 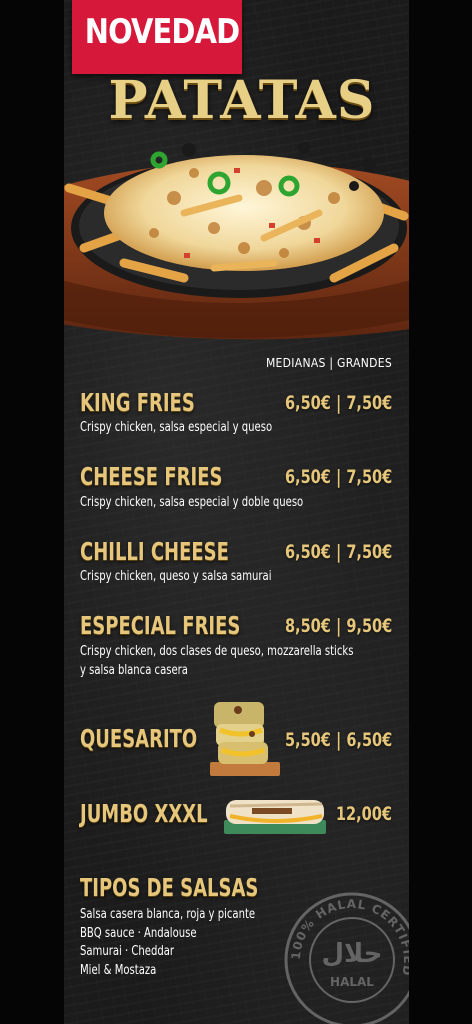 What do you see at coordinates (154, 551) in the screenshot?
I see `item-name-chilli-cheese: CHILLI CHEESE` at bounding box center [154, 551].